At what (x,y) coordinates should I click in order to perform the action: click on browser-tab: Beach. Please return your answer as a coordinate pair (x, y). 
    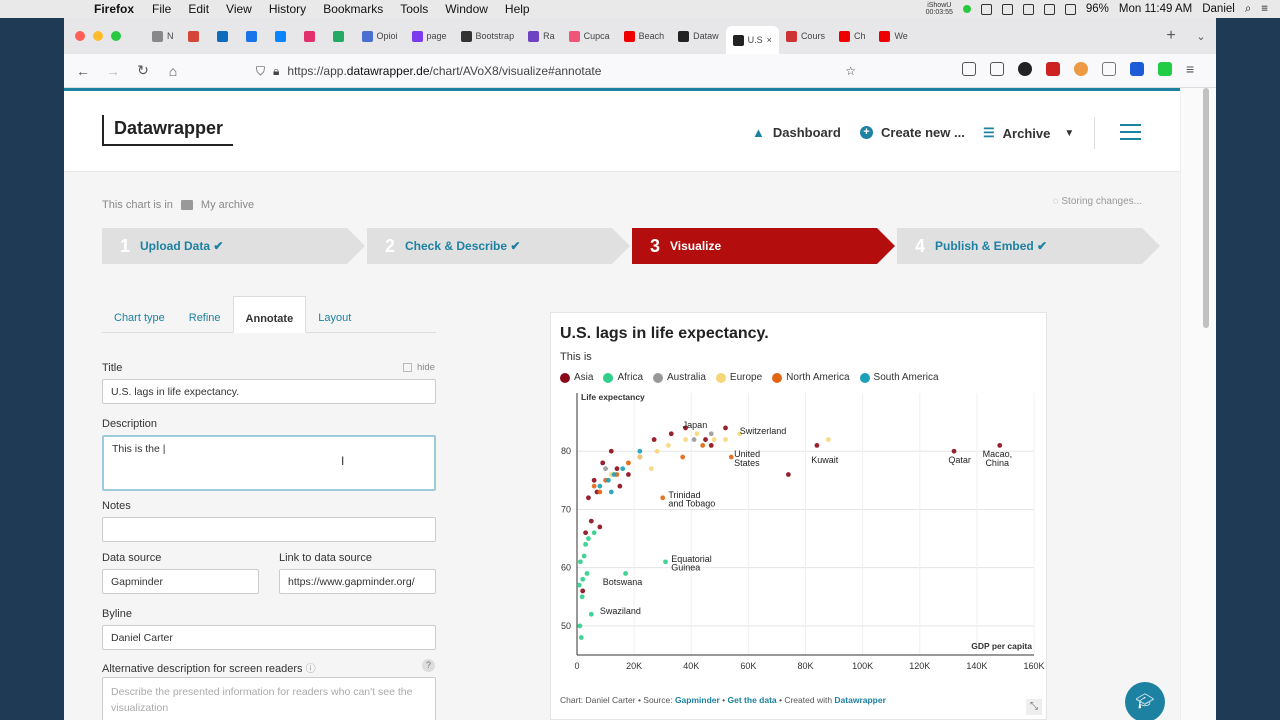
    Looking at the image, I should click on (644, 36).